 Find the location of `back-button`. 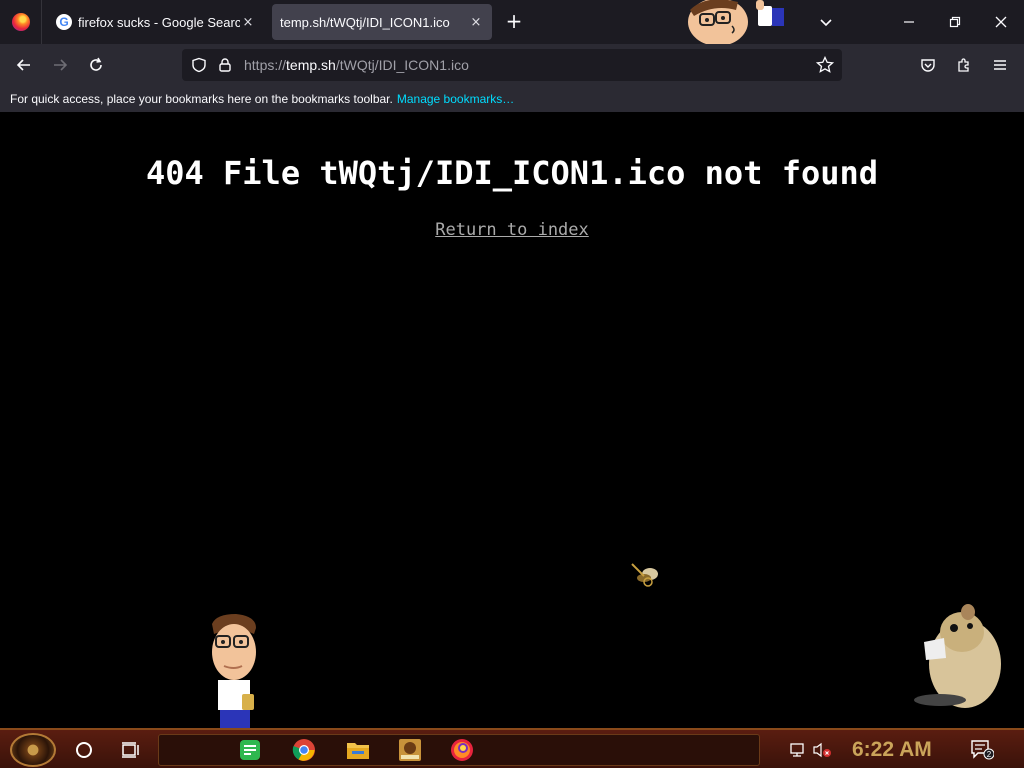

back-button is located at coordinates (24, 65).